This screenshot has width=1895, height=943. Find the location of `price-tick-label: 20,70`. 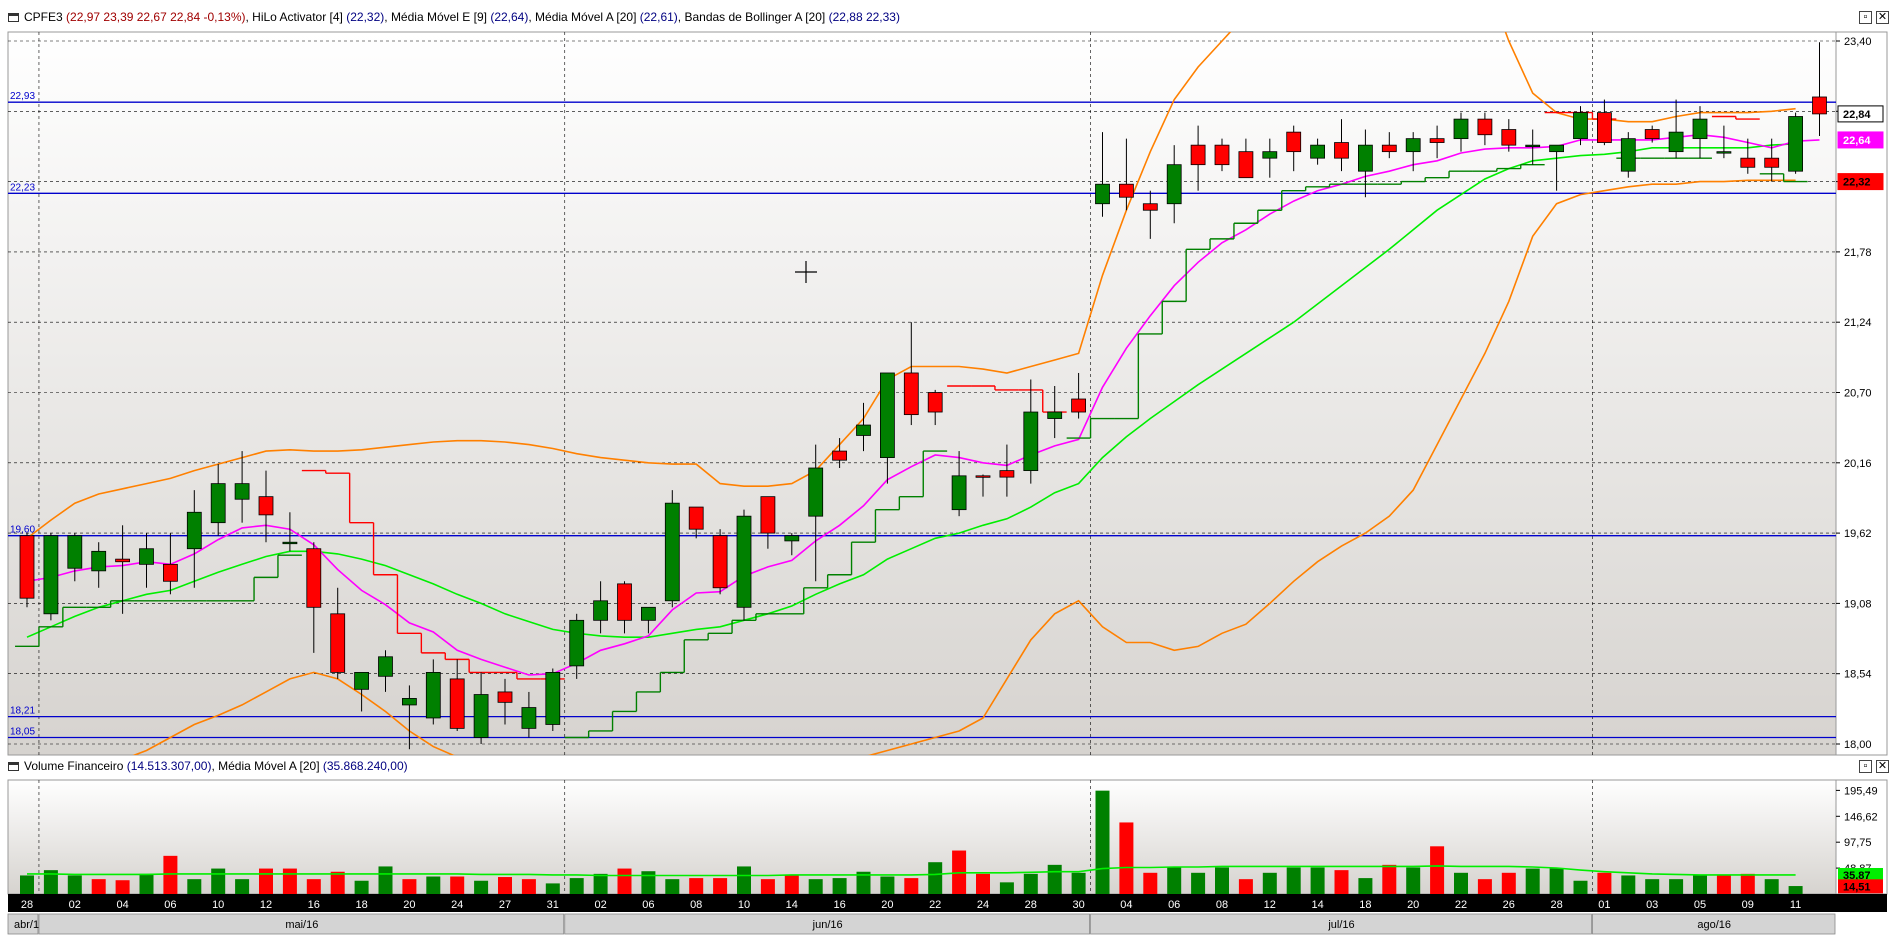

price-tick-label: 20,70 is located at coordinates (1858, 394).